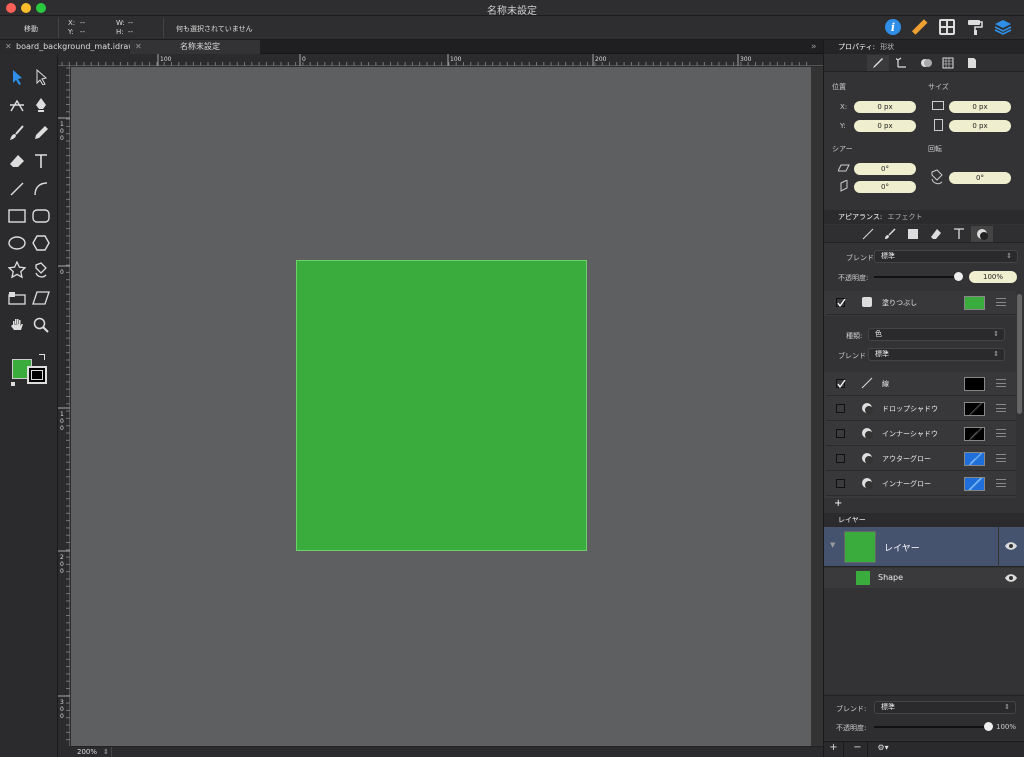 Image resolution: width=1024 pixels, height=757 pixels. I want to click on default-colors-icon, so click(13, 384).